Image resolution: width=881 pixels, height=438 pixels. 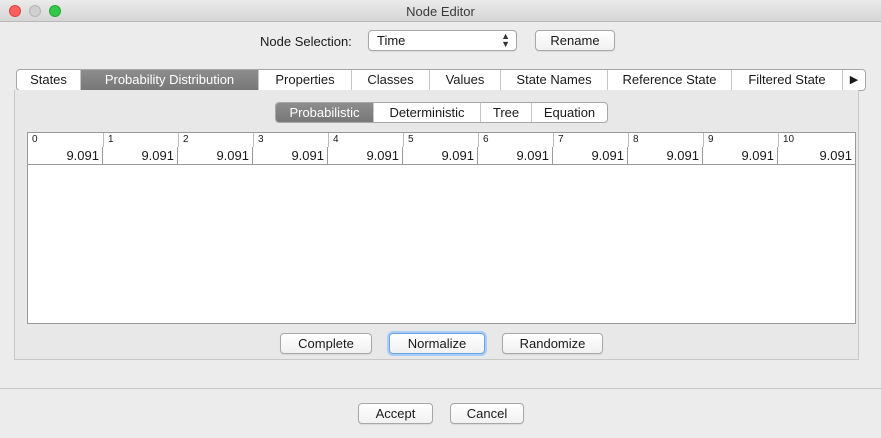 What do you see at coordinates (395, 413) in the screenshot?
I see `accept-button: Accept` at bounding box center [395, 413].